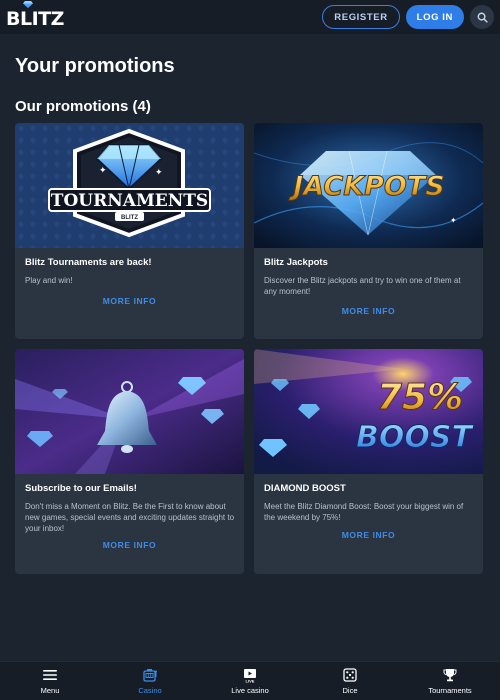 Image resolution: width=500 pixels, height=700 pixels. Describe the element at coordinates (150, 675) in the screenshot. I see `slot-machine-icon` at that location.